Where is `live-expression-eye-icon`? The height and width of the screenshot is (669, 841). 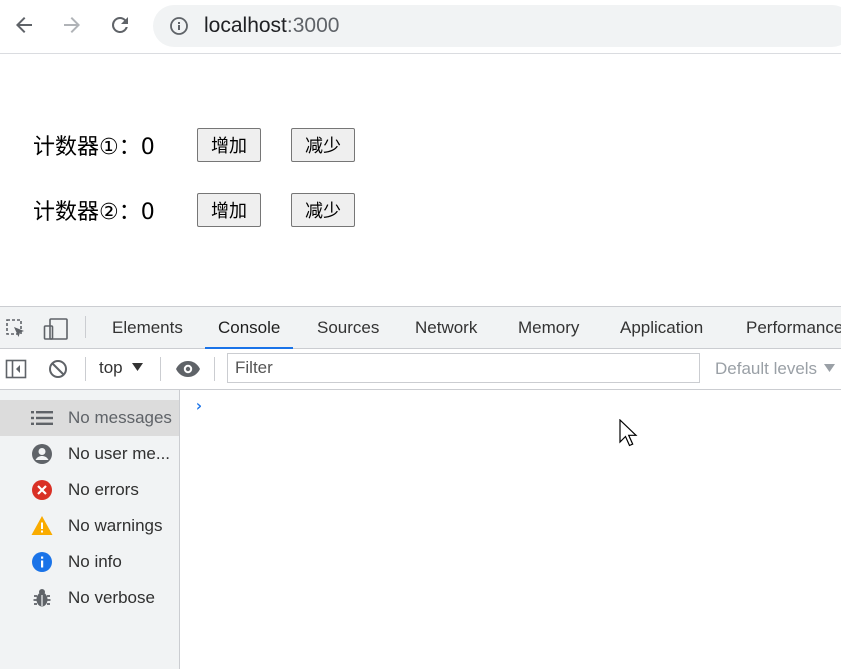 live-expression-eye-icon is located at coordinates (188, 369).